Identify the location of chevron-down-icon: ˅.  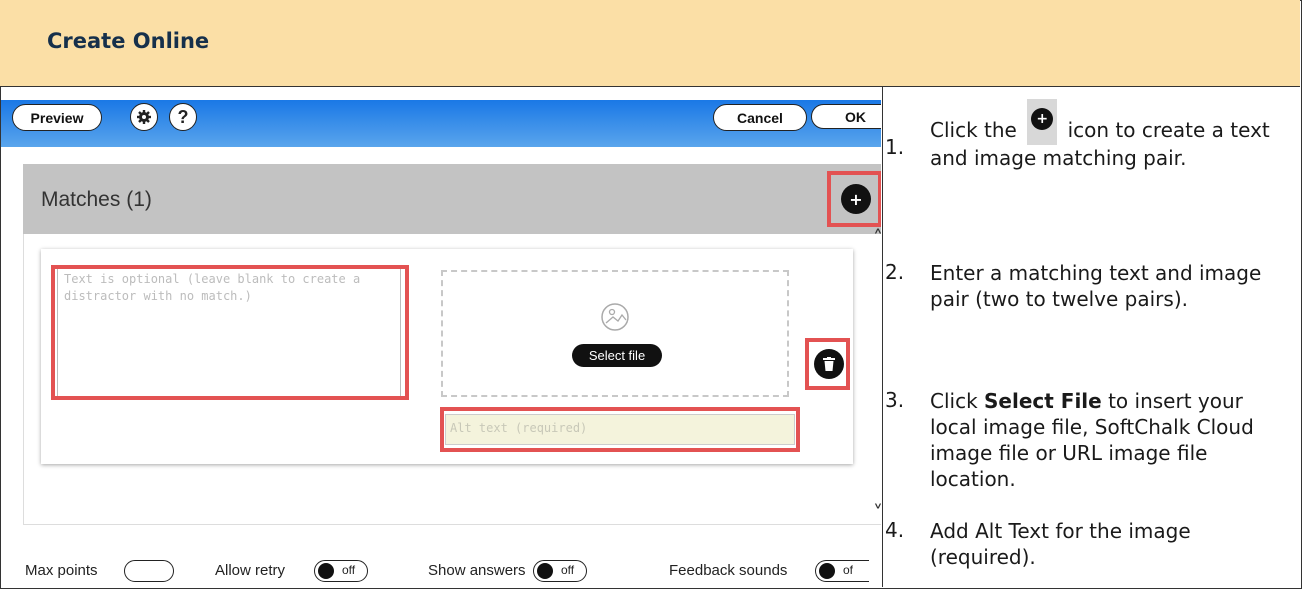
(877, 513).